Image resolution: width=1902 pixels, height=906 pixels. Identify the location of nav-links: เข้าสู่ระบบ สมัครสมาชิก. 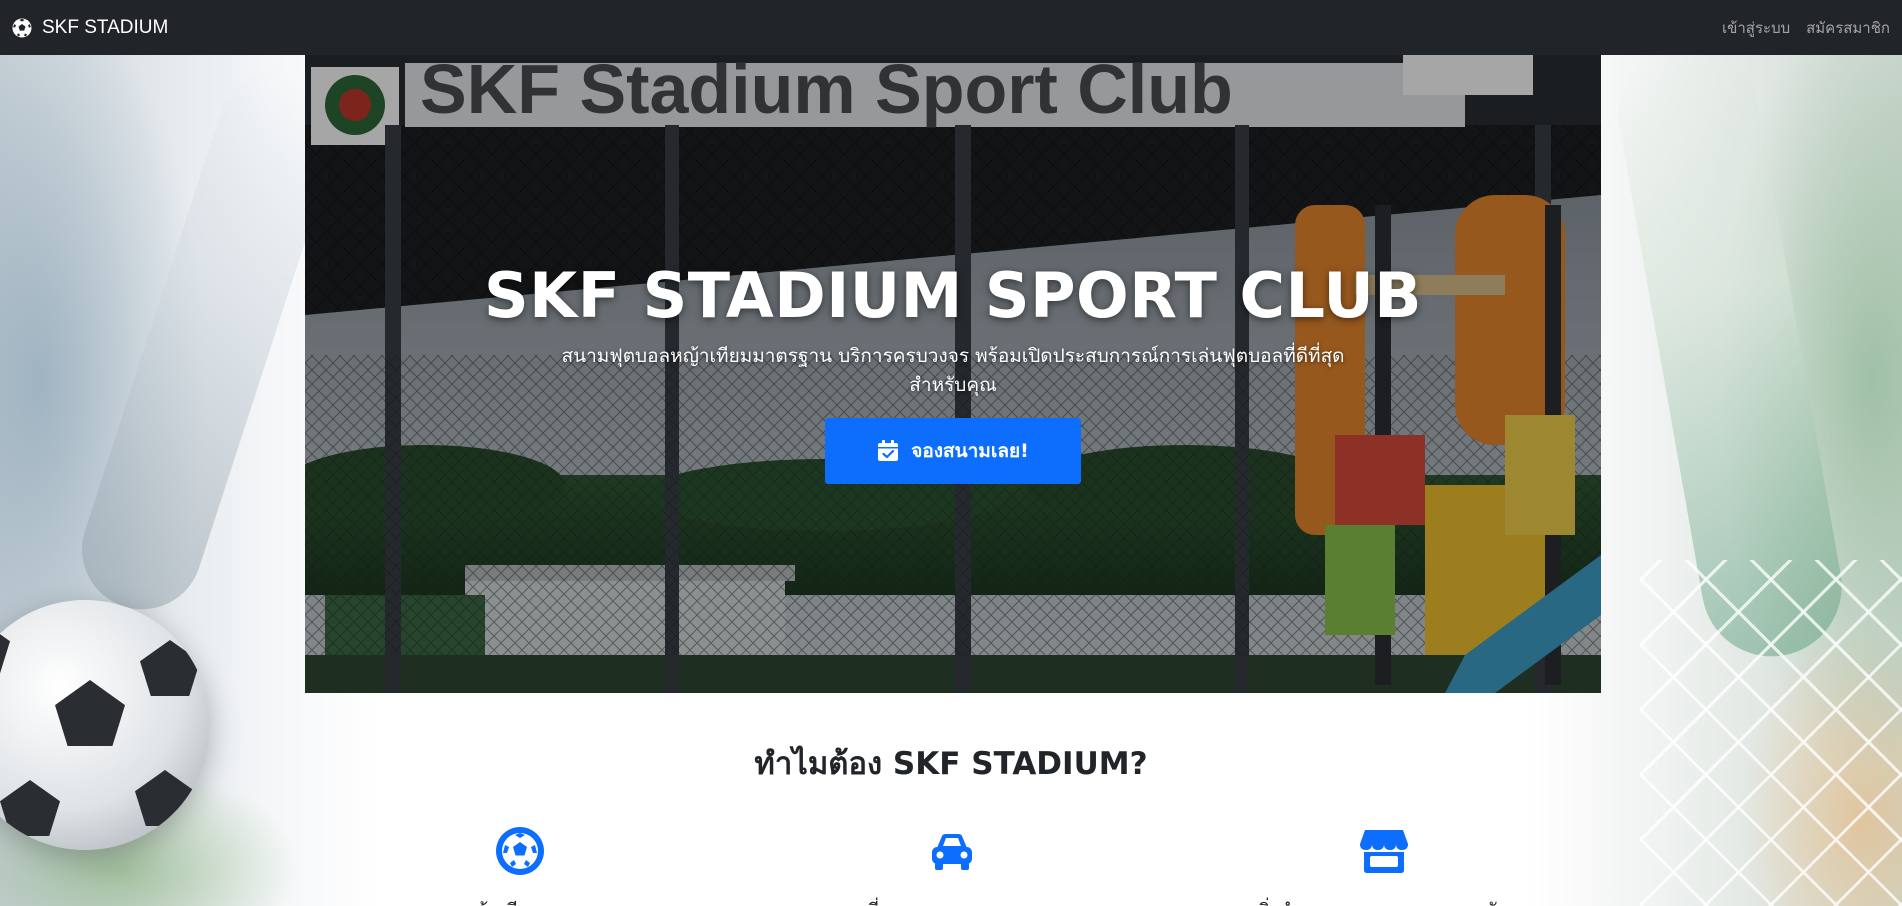
(1806, 28).